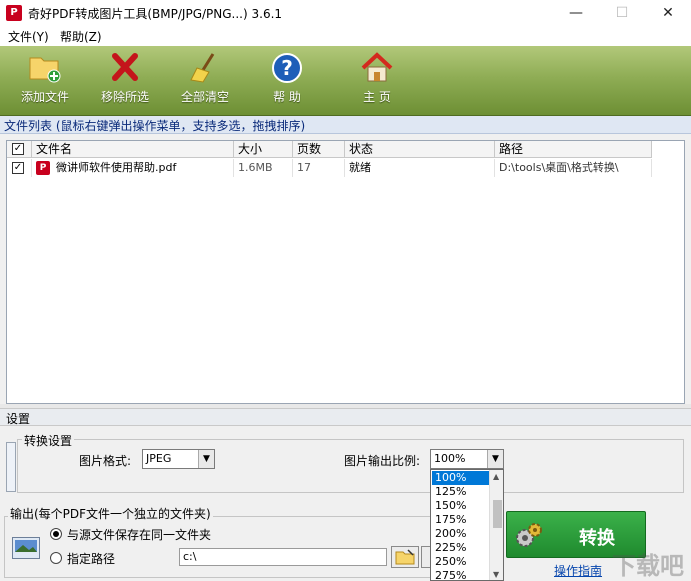 This screenshot has height=581, width=691. Describe the element at coordinates (576, 13) in the screenshot. I see `minimize-button: —` at that location.